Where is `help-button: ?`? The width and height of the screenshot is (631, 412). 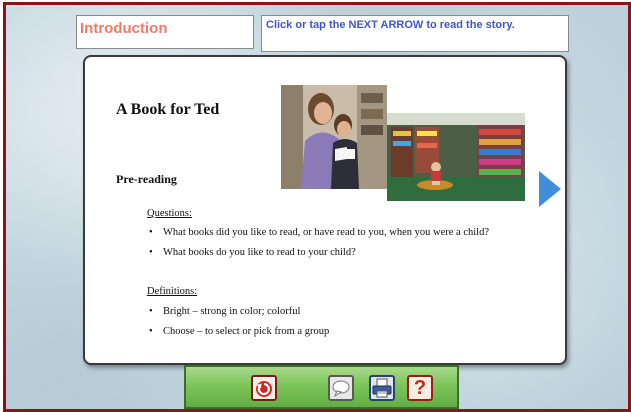 help-button: ? is located at coordinates (420, 388).